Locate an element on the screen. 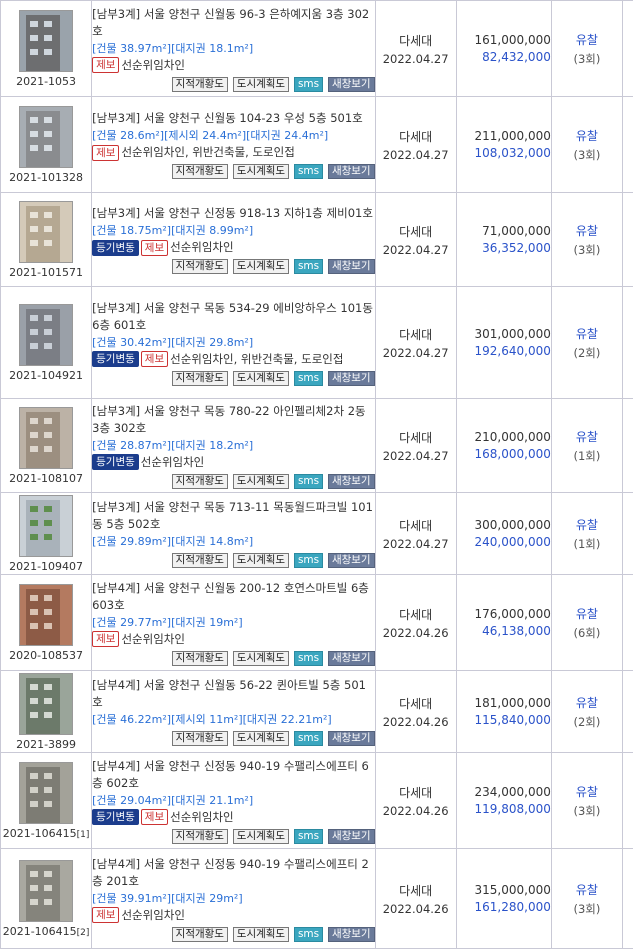  photo-cell: 2021-1053 is located at coordinates (46, 48).